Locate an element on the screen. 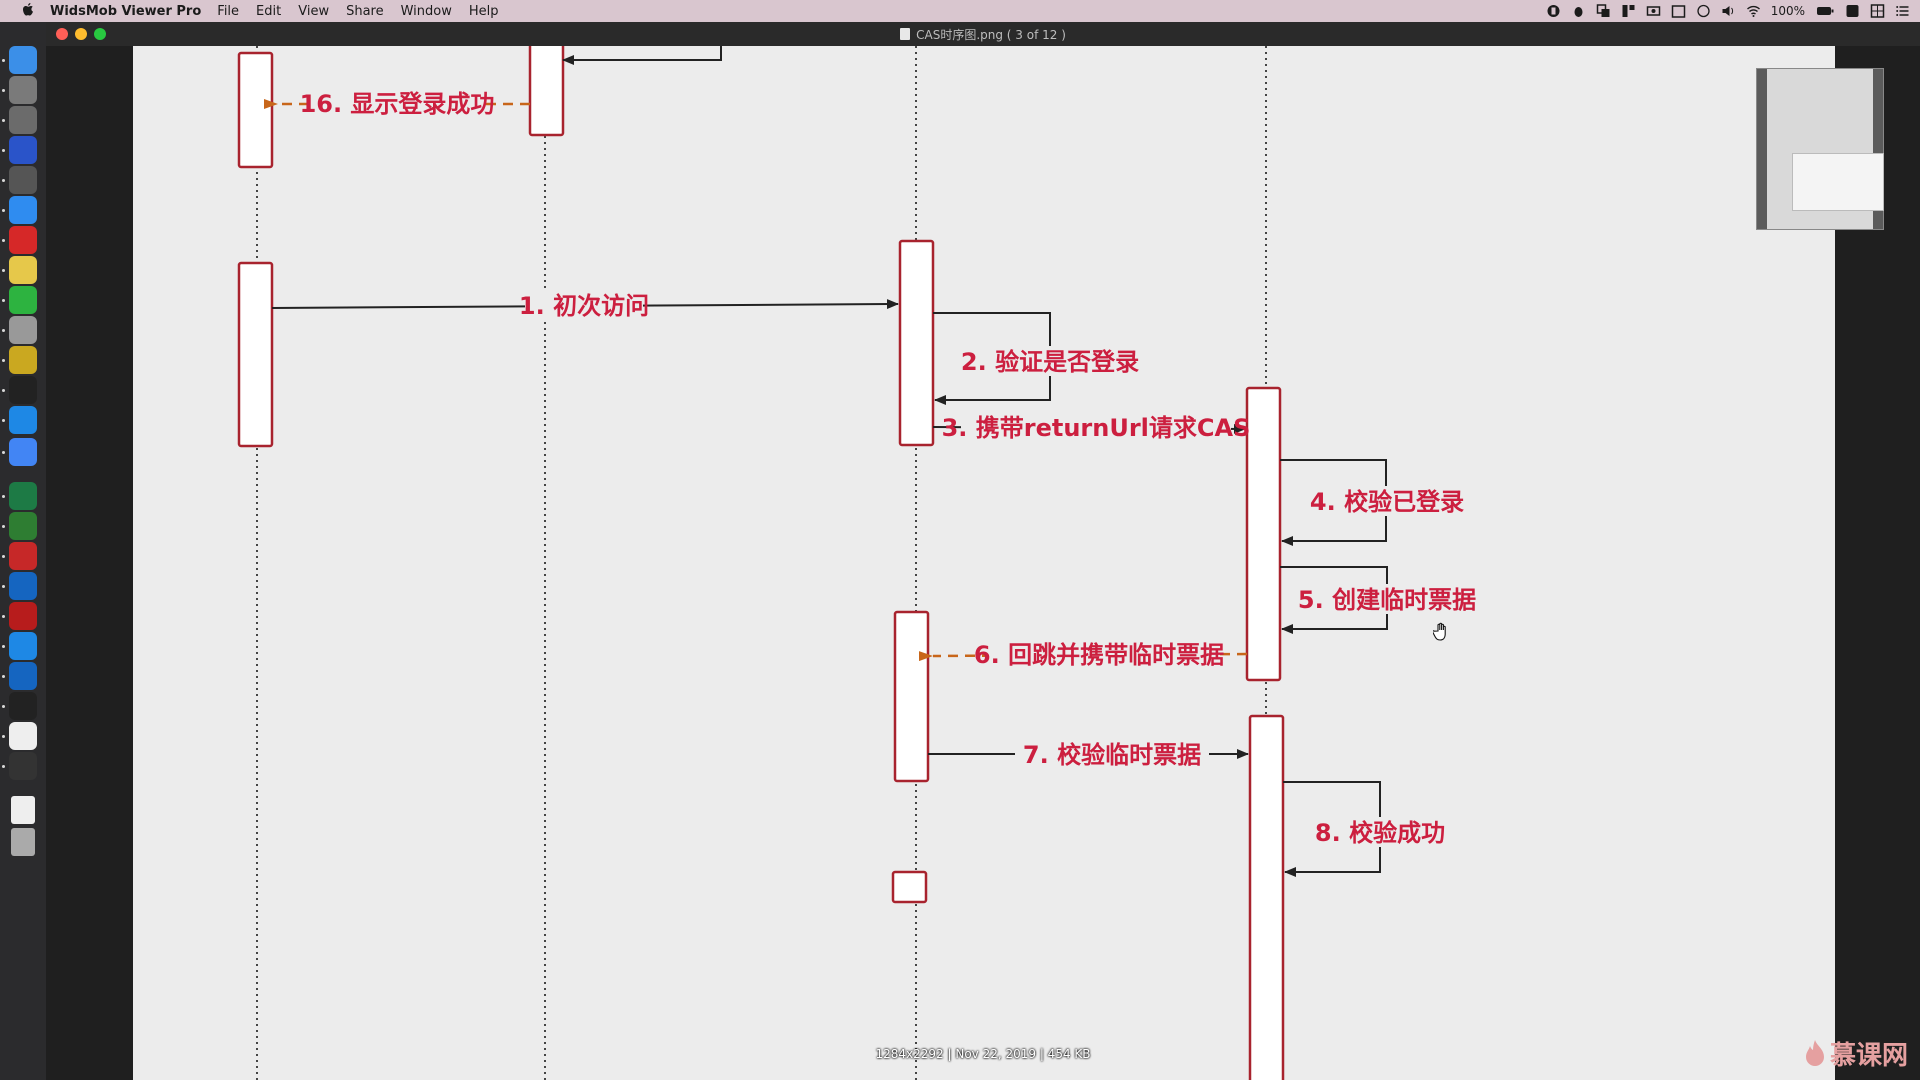 The width and height of the screenshot is (1920, 1080). title-bar: CAS时序图.png ( 3 of 12 ) is located at coordinates (983, 34).